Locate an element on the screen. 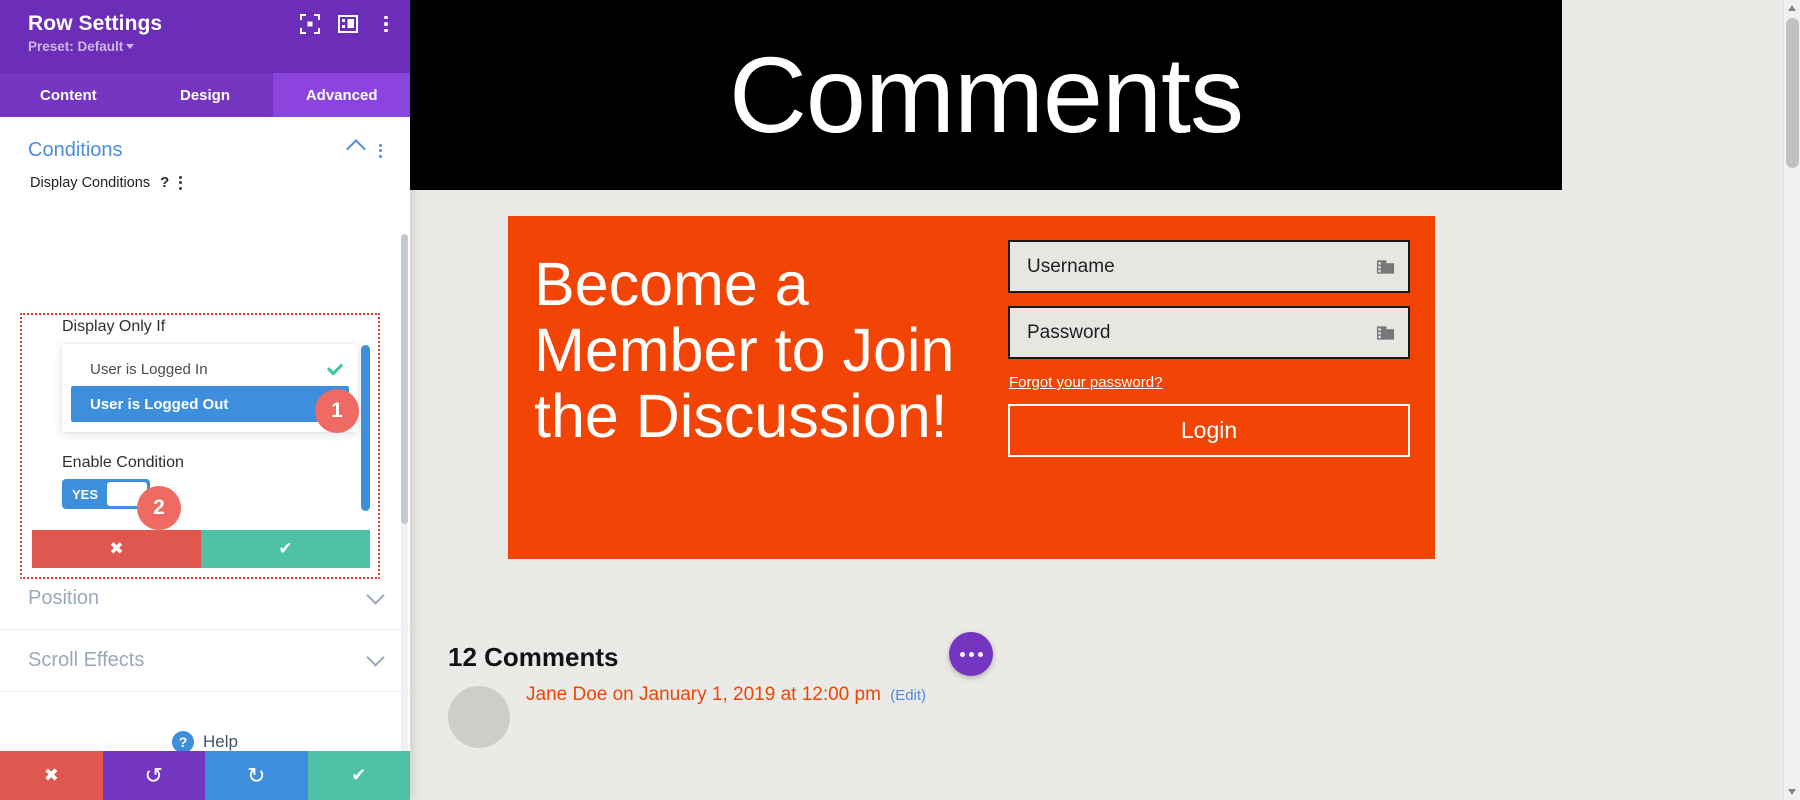  kebab-menu-icon is located at coordinates (386, 24).